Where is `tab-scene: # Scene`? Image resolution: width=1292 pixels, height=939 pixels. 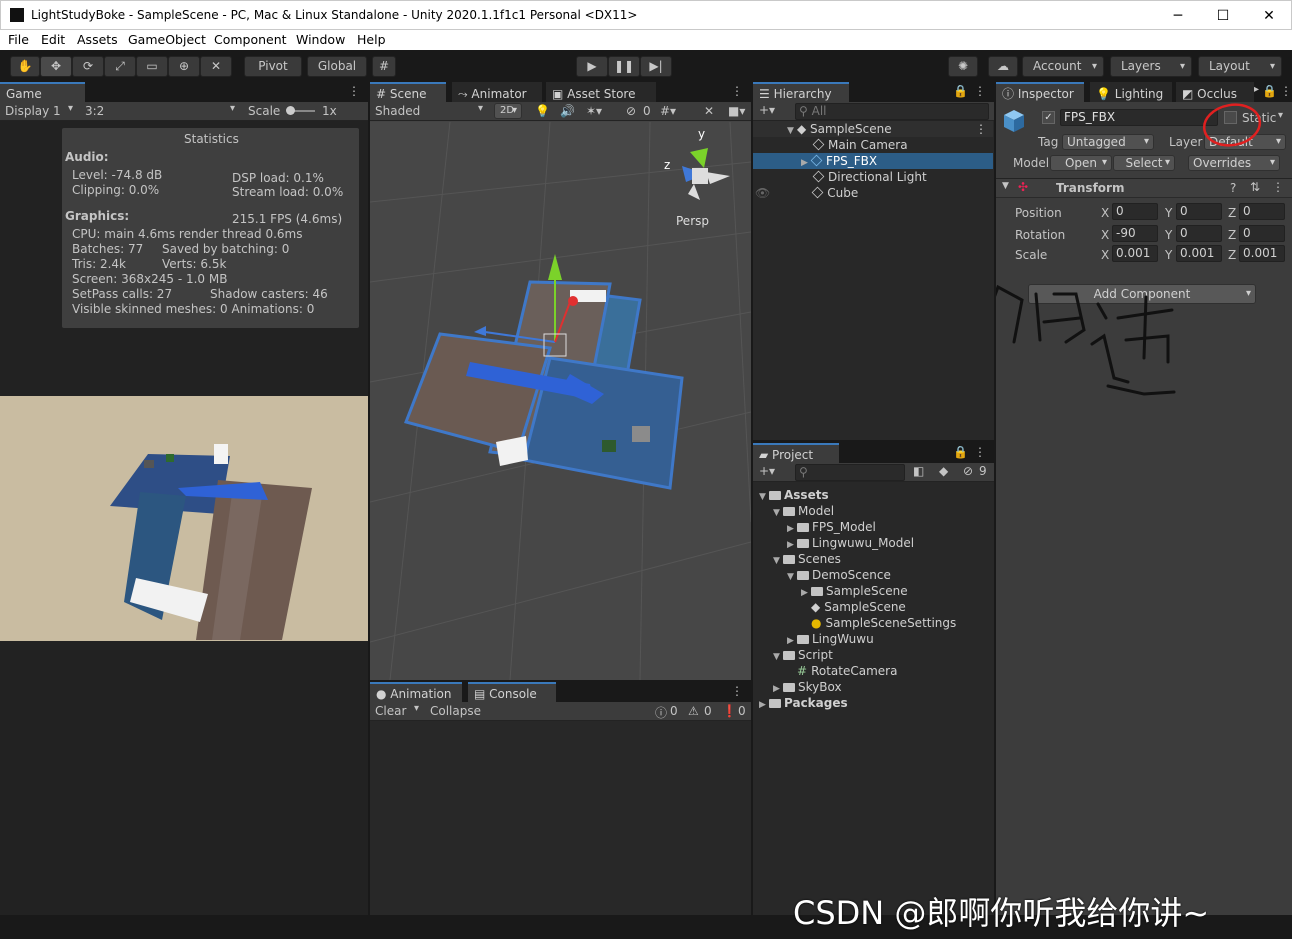
tab-scene: # Scene is located at coordinates (408, 92).